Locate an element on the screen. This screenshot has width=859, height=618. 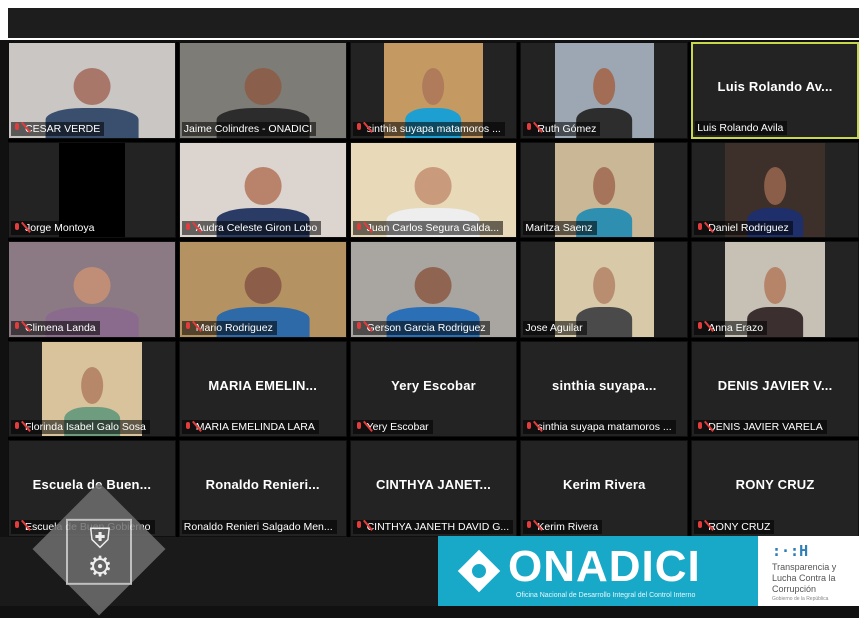
participant-tile: Kerim Rivera Kerim Rivera is located at coordinates (604, 488).